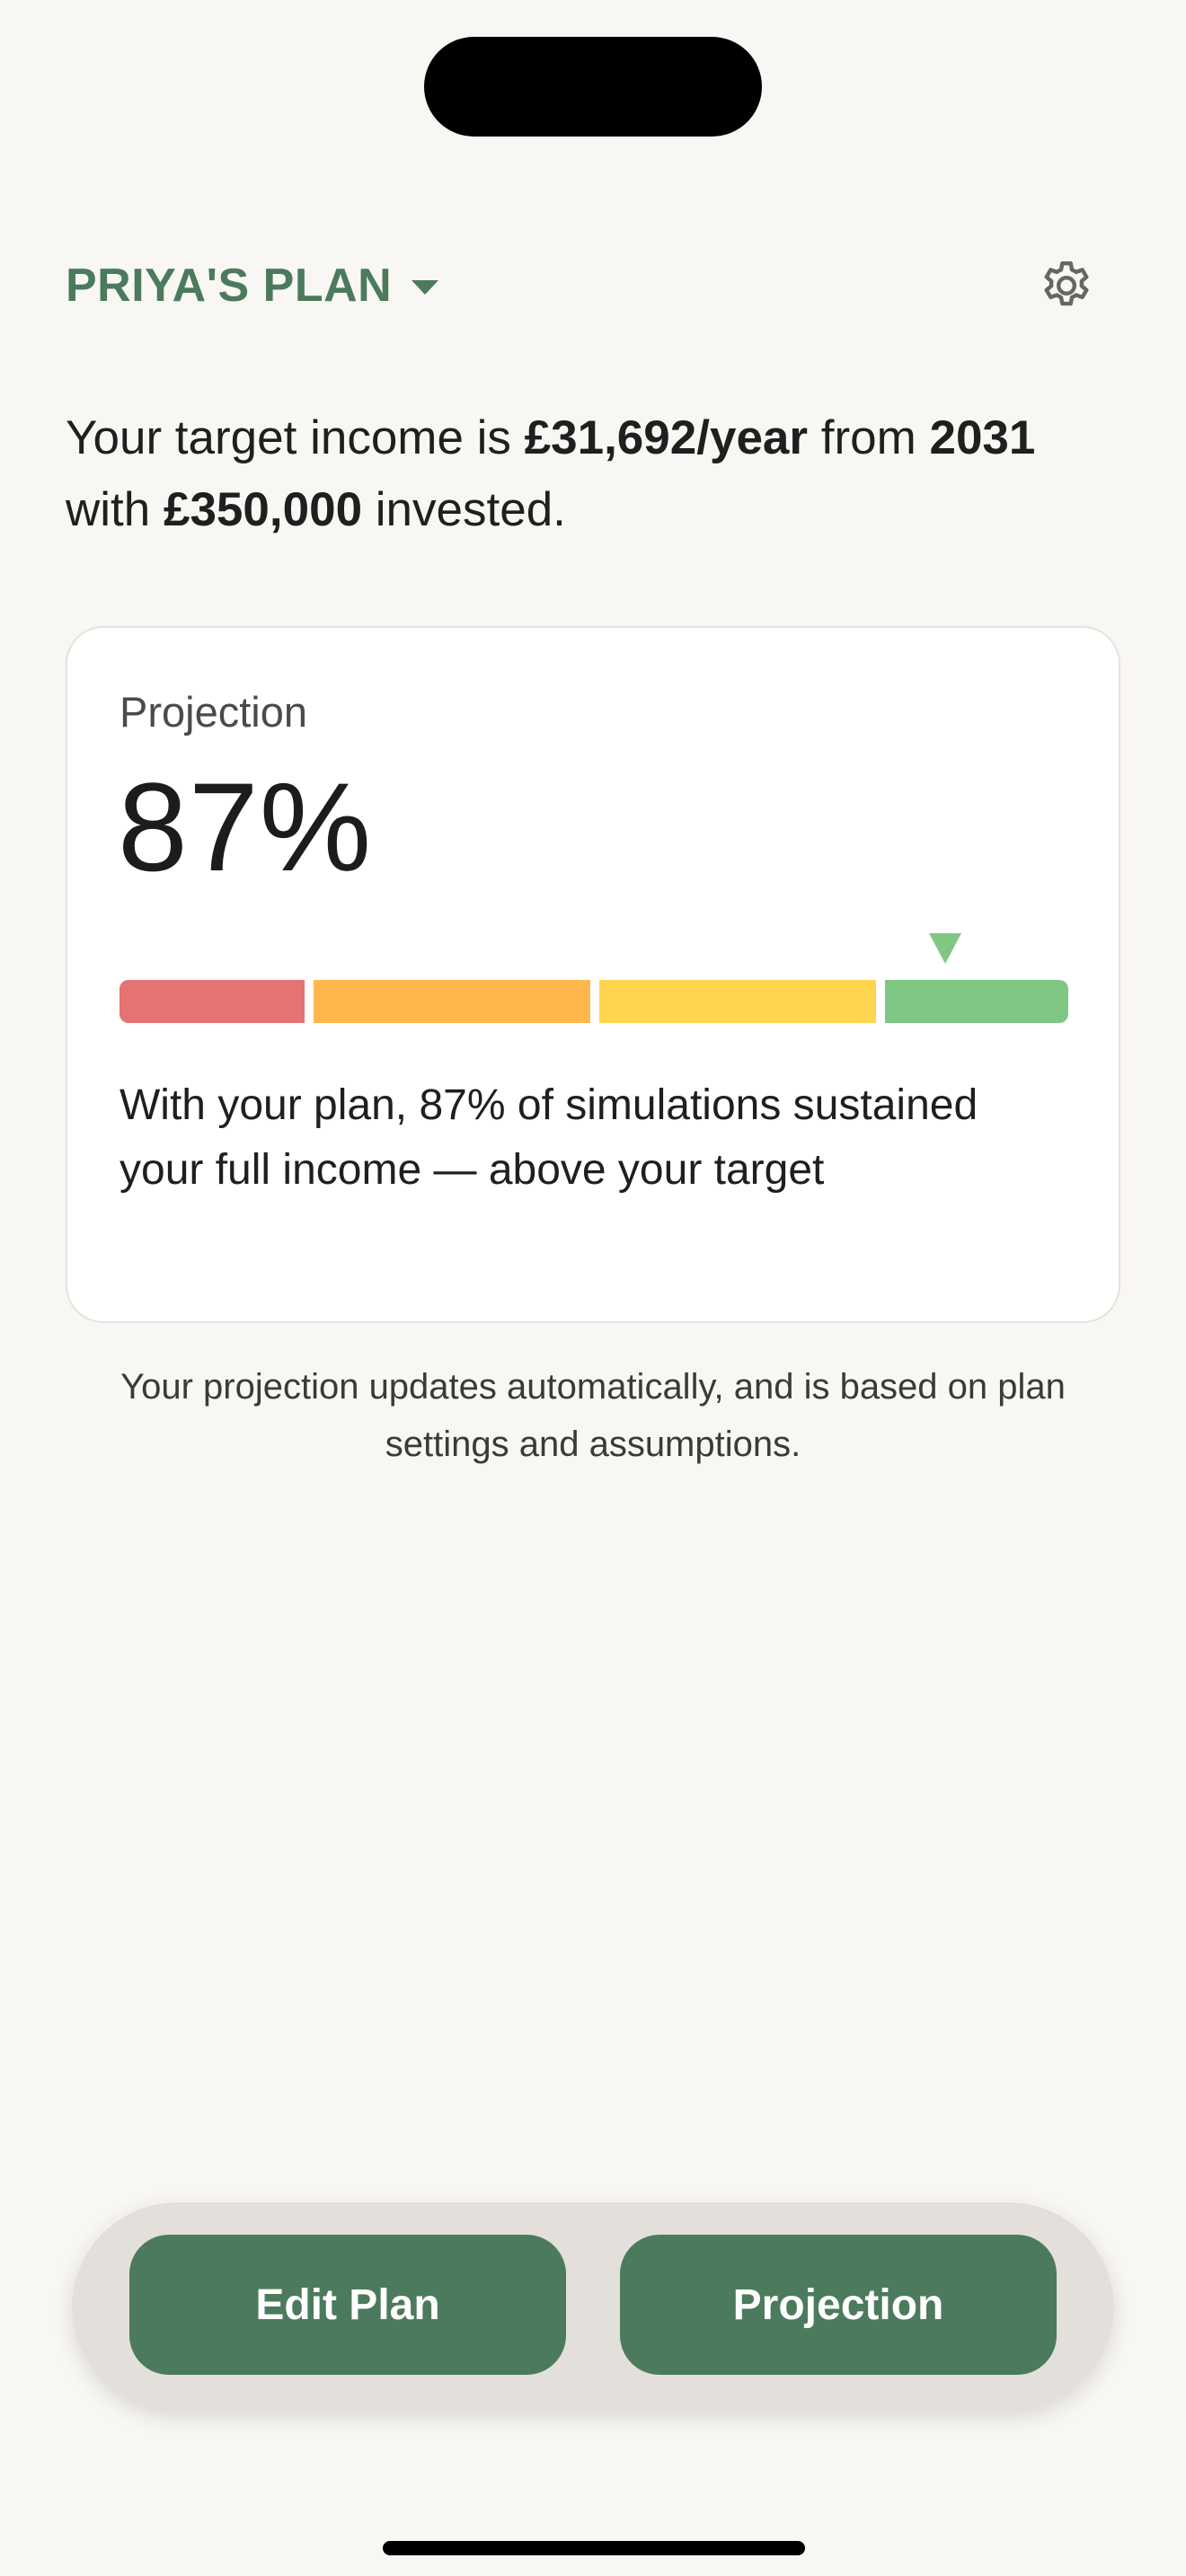  What do you see at coordinates (593, 2306) in the screenshot?
I see `bottom-tab-bar: Edit Plan Projection` at bounding box center [593, 2306].